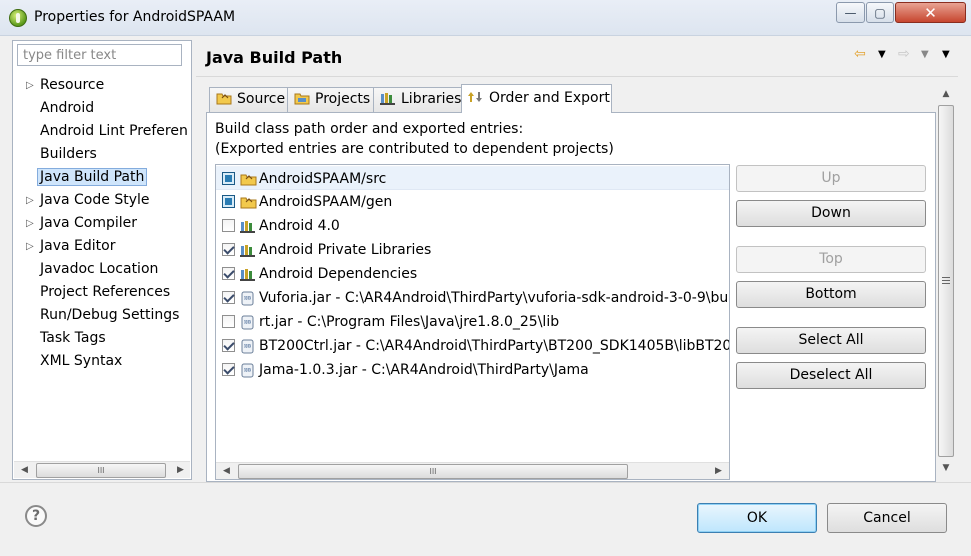 This screenshot has width=971, height=556. Describe the element at coordinates (326, 202) in the screenshot. I see `classpath-entry-label: AndroidSPAAM/gen` at that location.